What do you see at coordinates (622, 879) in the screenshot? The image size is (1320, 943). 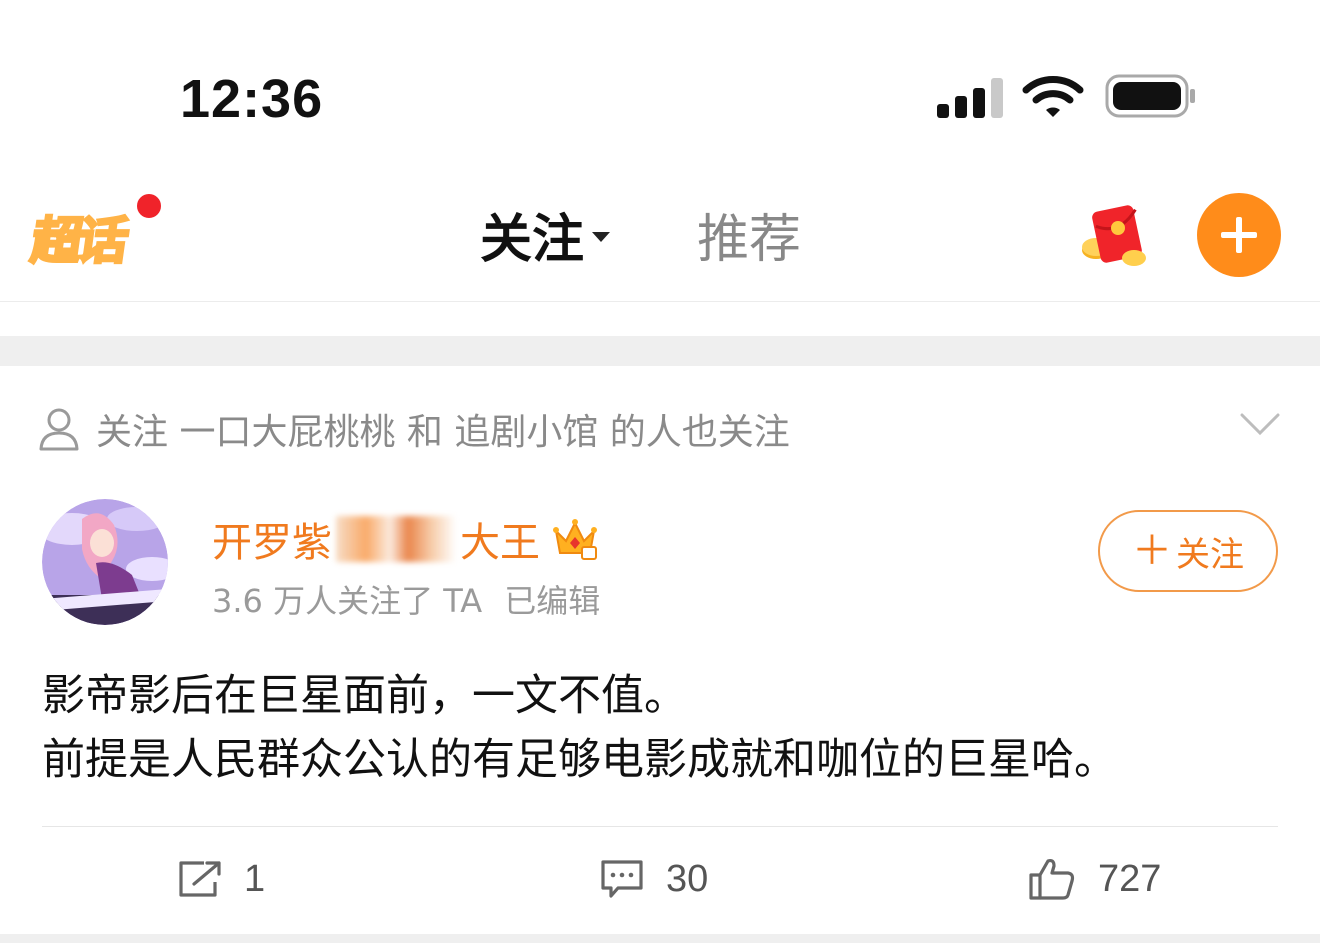 I see `comment-icon` at bounding box center [622, 879].